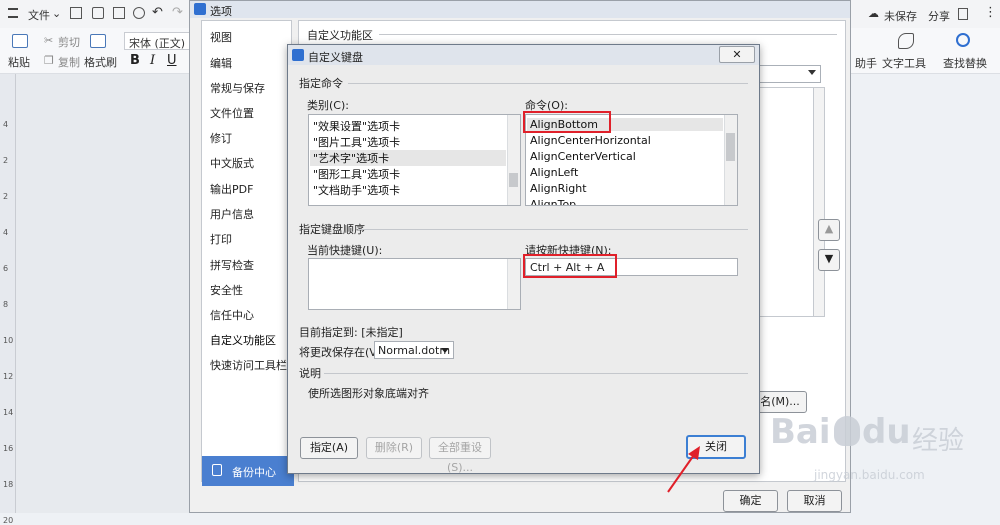  Describe the element at coordinates (523, 55) in the screenshot. I see `kbd-title-bar: 自定义键盘 ✕` at that location.